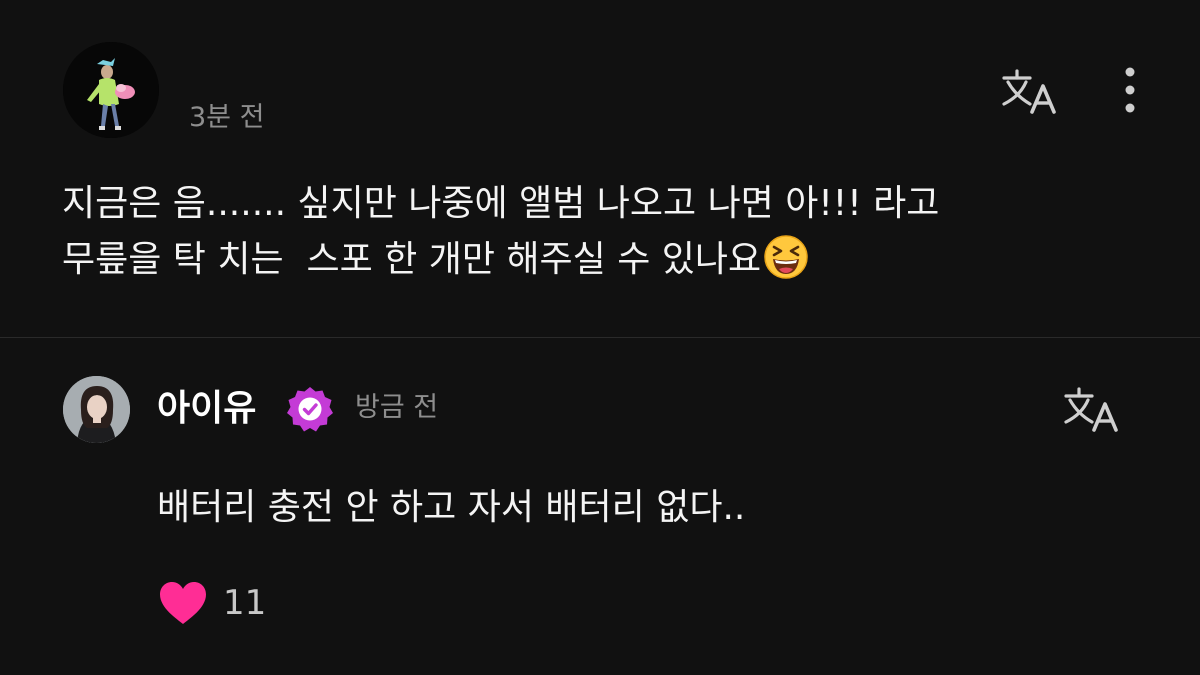 Image resolution: width=1200 pixels, height=675 pixels. I want to click on more-options-button, so click(1130, 90).